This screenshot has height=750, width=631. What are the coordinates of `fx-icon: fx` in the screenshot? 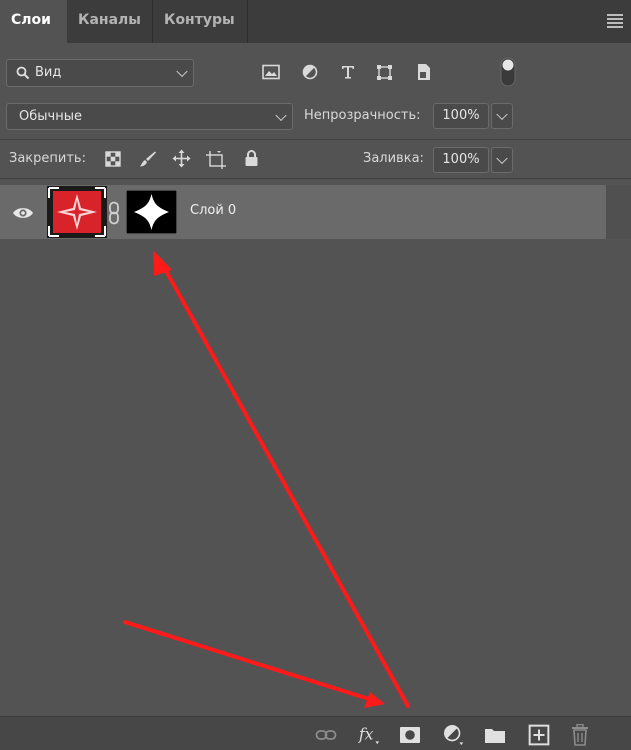 It's located at (369, 735).